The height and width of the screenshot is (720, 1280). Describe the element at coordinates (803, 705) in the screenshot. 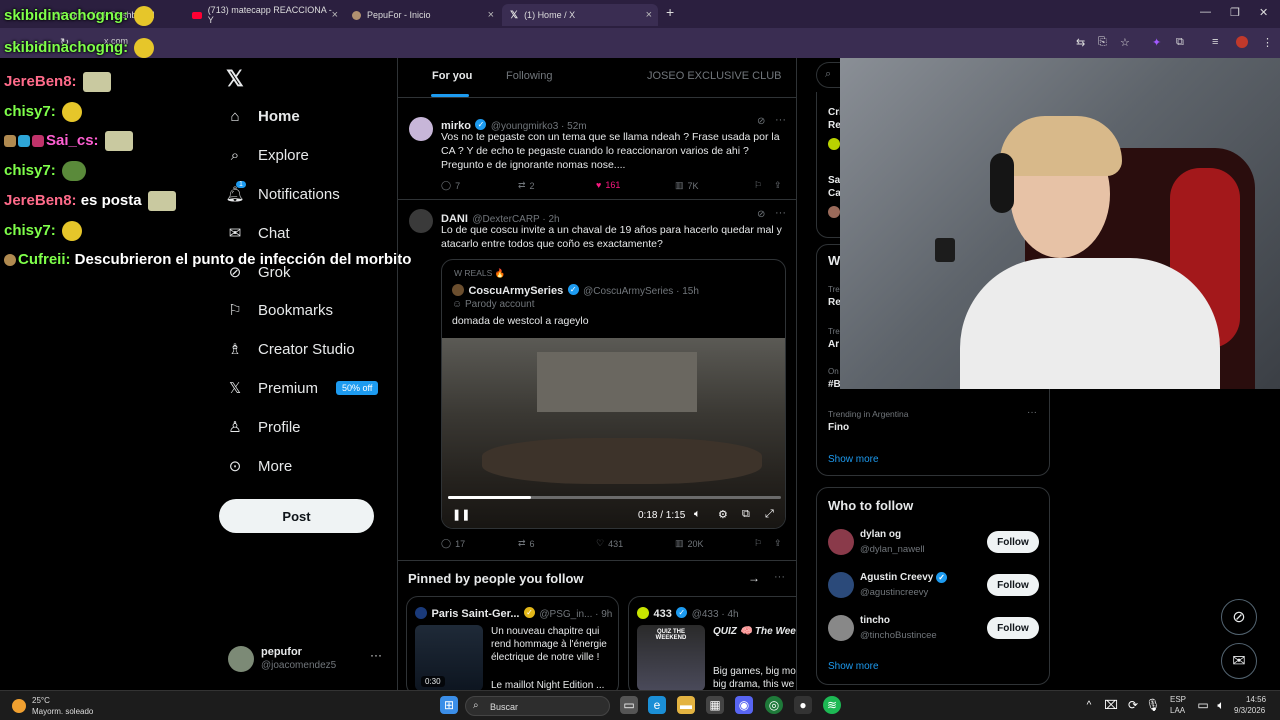

I see `obs-icon: ●` at that location.